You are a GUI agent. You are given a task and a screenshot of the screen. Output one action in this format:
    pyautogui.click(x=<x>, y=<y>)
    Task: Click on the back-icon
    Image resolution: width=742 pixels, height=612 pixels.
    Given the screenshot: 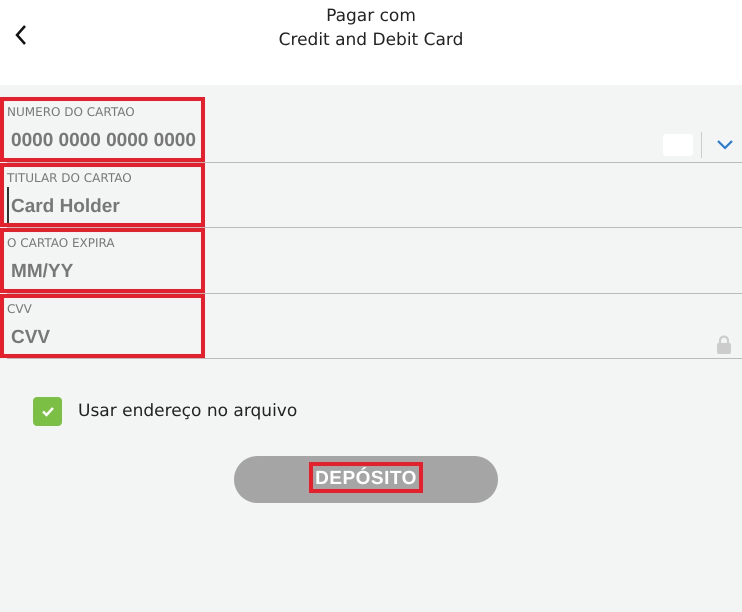 What is the action you would take?
    pyautogui.click(x=21, y=35)
    